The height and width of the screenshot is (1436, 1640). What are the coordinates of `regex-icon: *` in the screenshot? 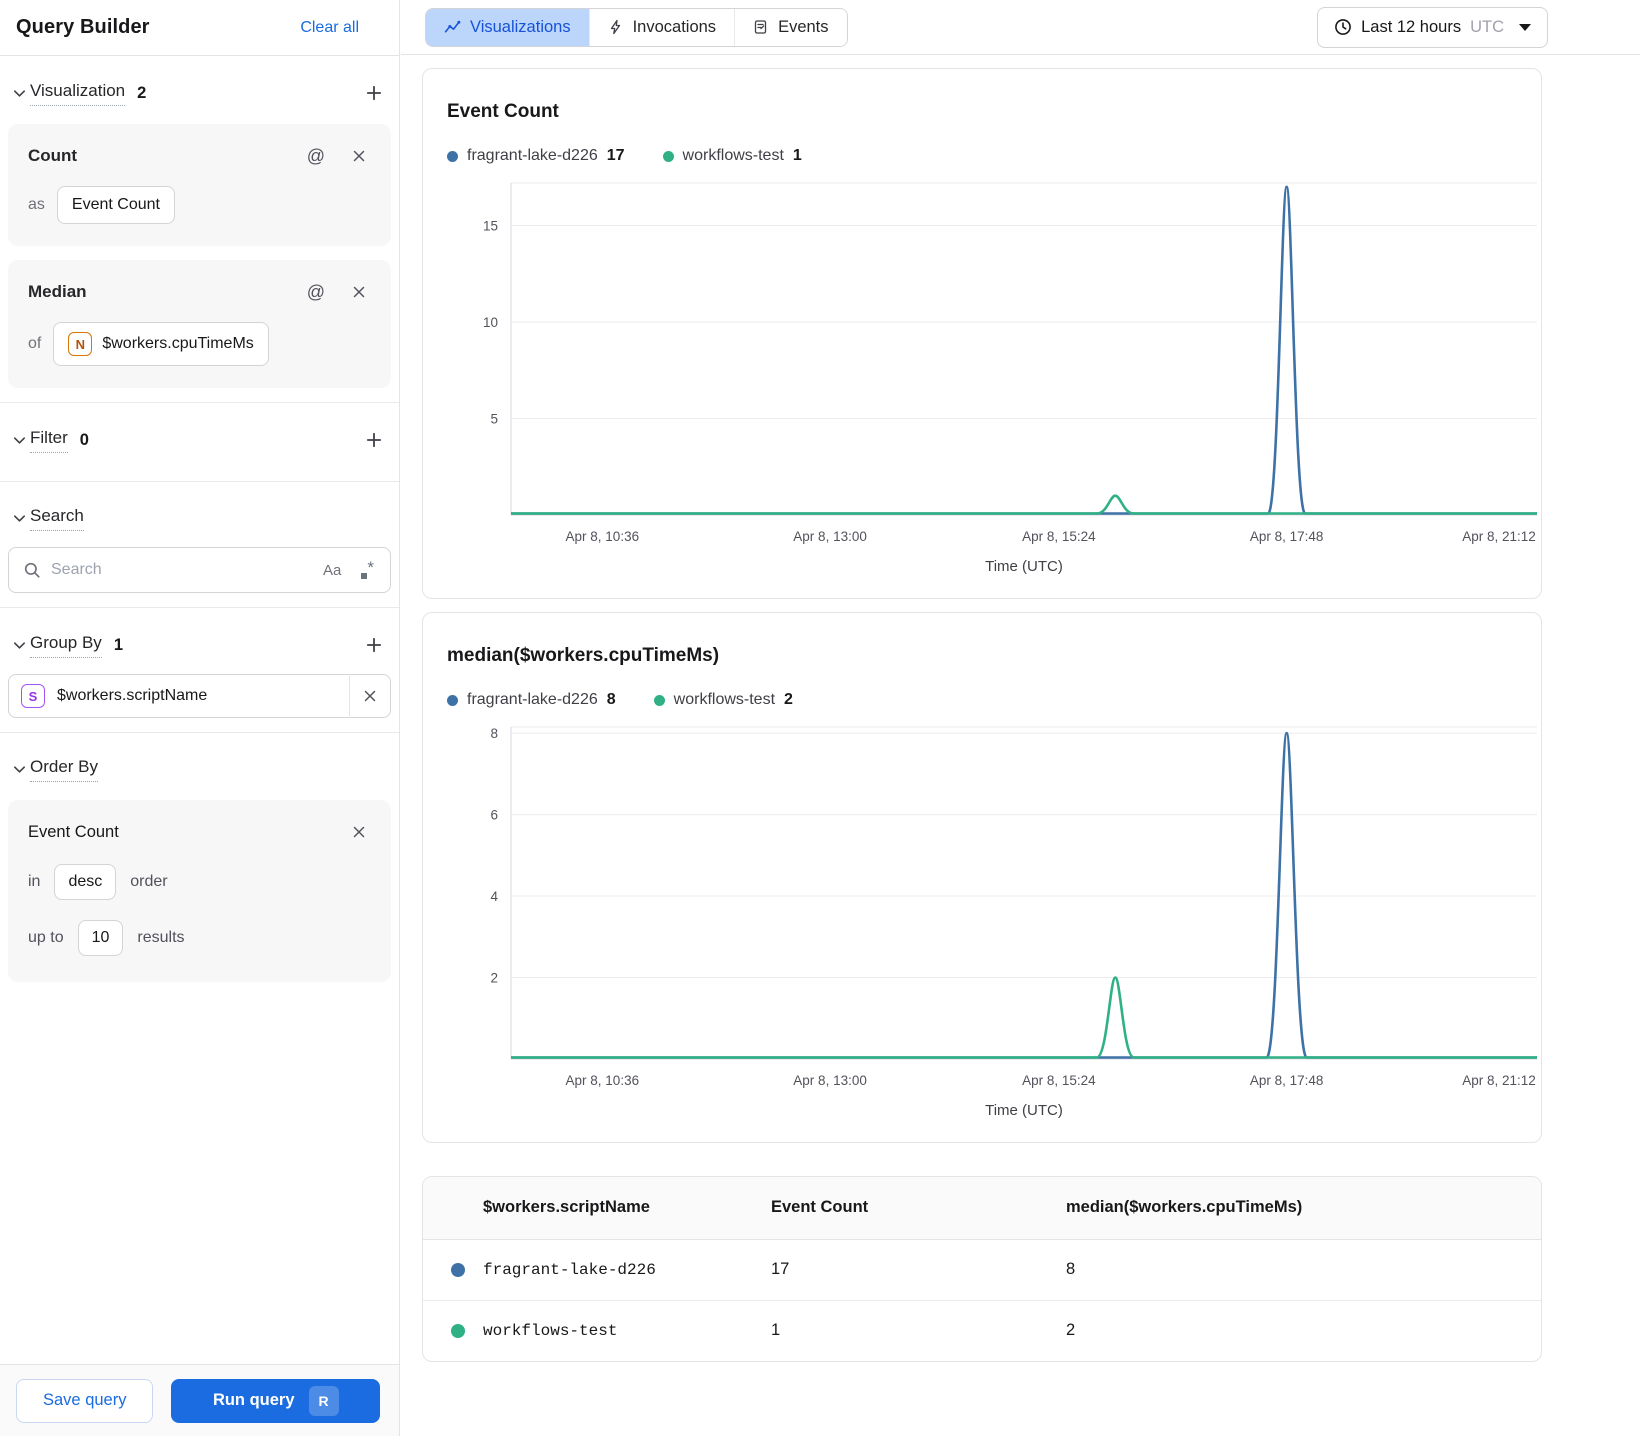 It's located at (367, 569).